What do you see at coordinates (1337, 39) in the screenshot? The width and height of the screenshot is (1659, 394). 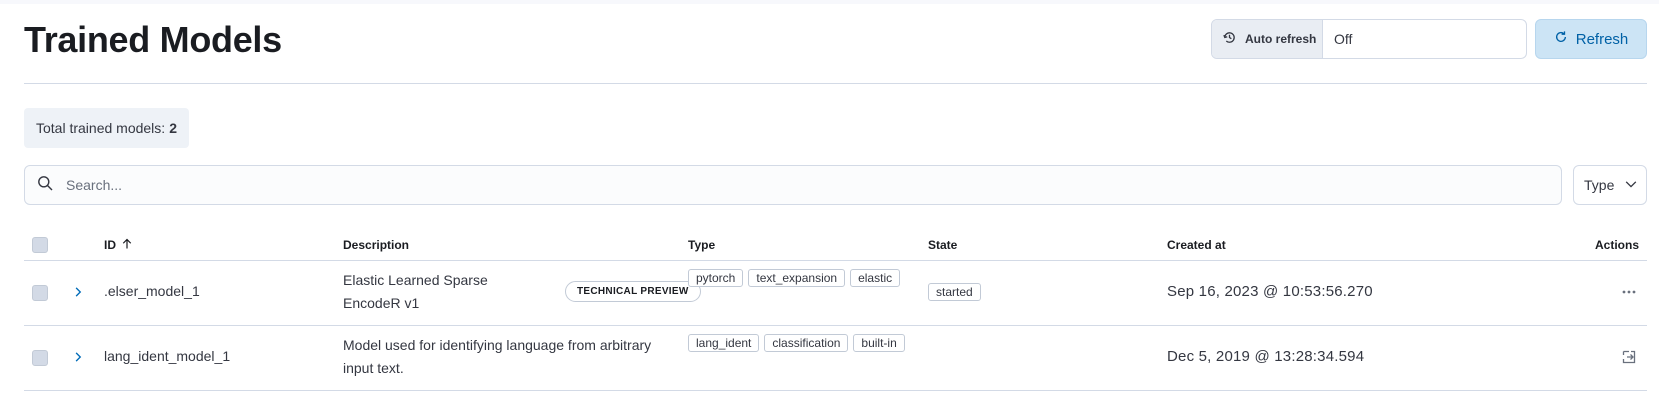 I see `auto-refresh-value: Off` at bounding box center [1337, 39].